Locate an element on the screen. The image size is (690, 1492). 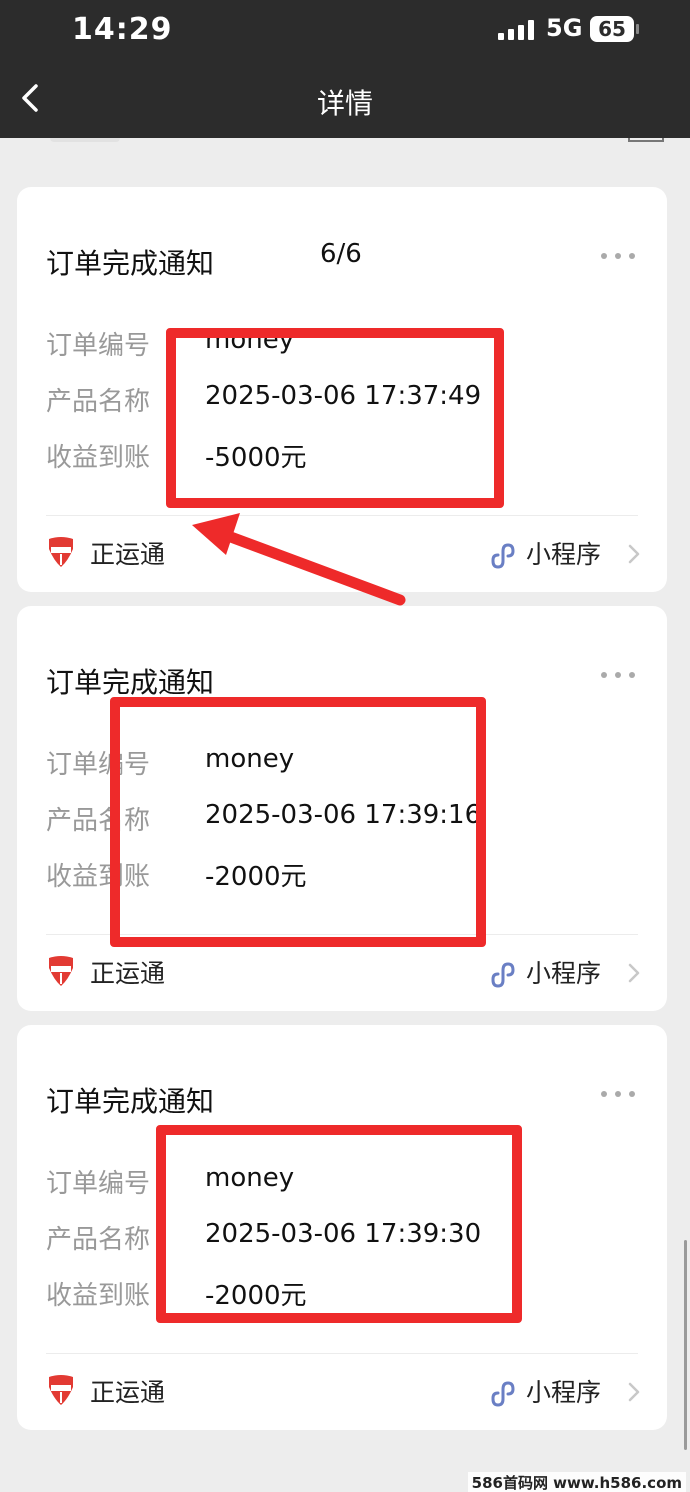
card-counter: 6/6 is located at coordinates (341, 254).